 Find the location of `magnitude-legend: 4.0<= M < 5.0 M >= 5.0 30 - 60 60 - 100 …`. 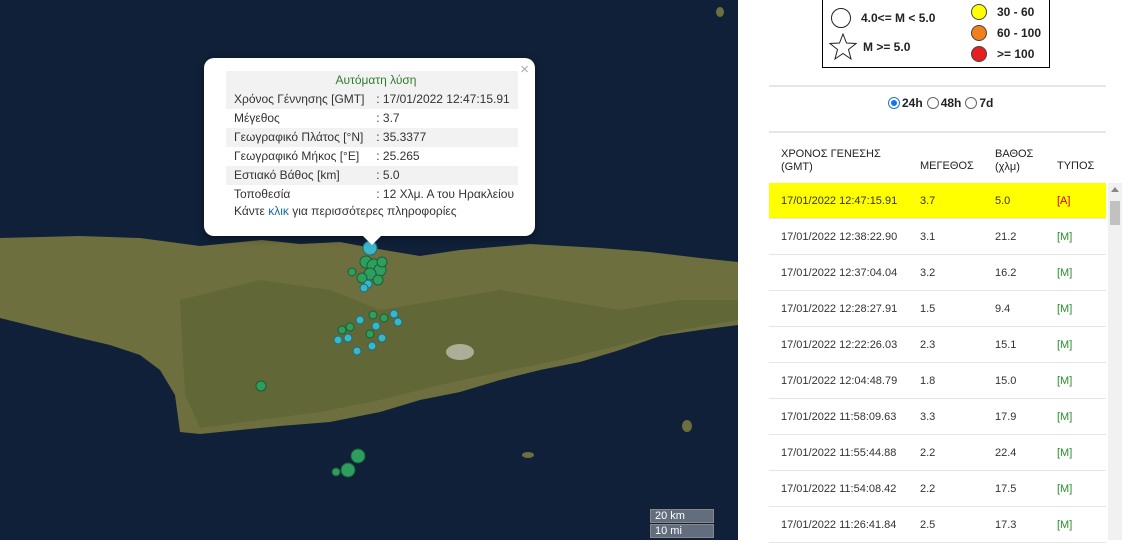

magnitude-legend: 4.0<= M < 5.0 M >= 5.0 30 - 60 60 - 100 … is located at coordinates (936, 34).